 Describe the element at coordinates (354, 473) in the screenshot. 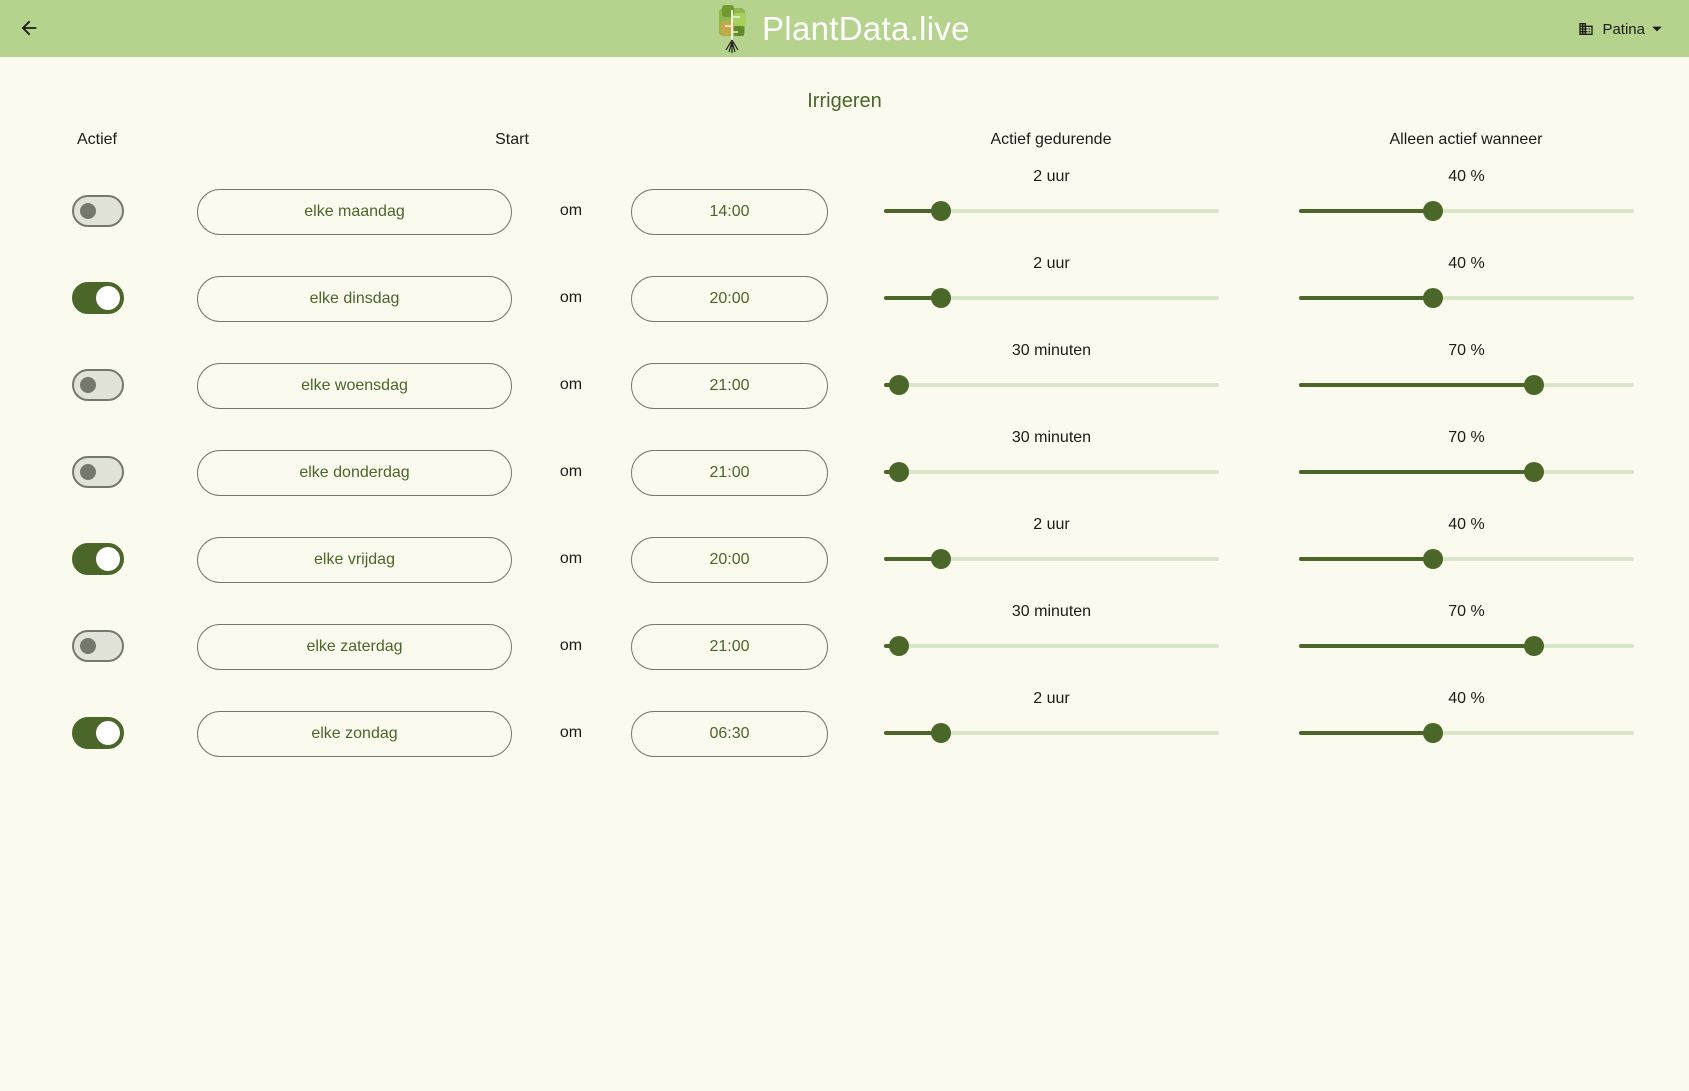

I see `day-select-button: elke donderdag` at that location.